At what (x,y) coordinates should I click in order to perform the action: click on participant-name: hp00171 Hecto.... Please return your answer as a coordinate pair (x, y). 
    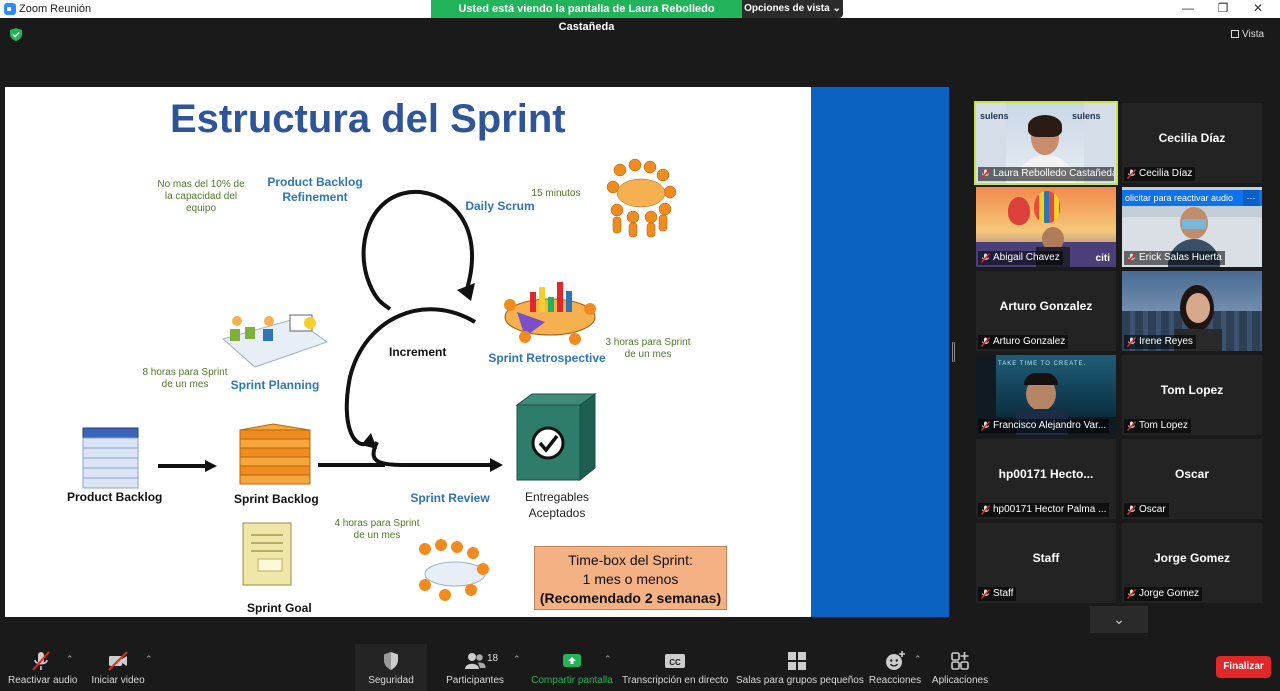
    Looking at the image, I should click on (1046, 474).